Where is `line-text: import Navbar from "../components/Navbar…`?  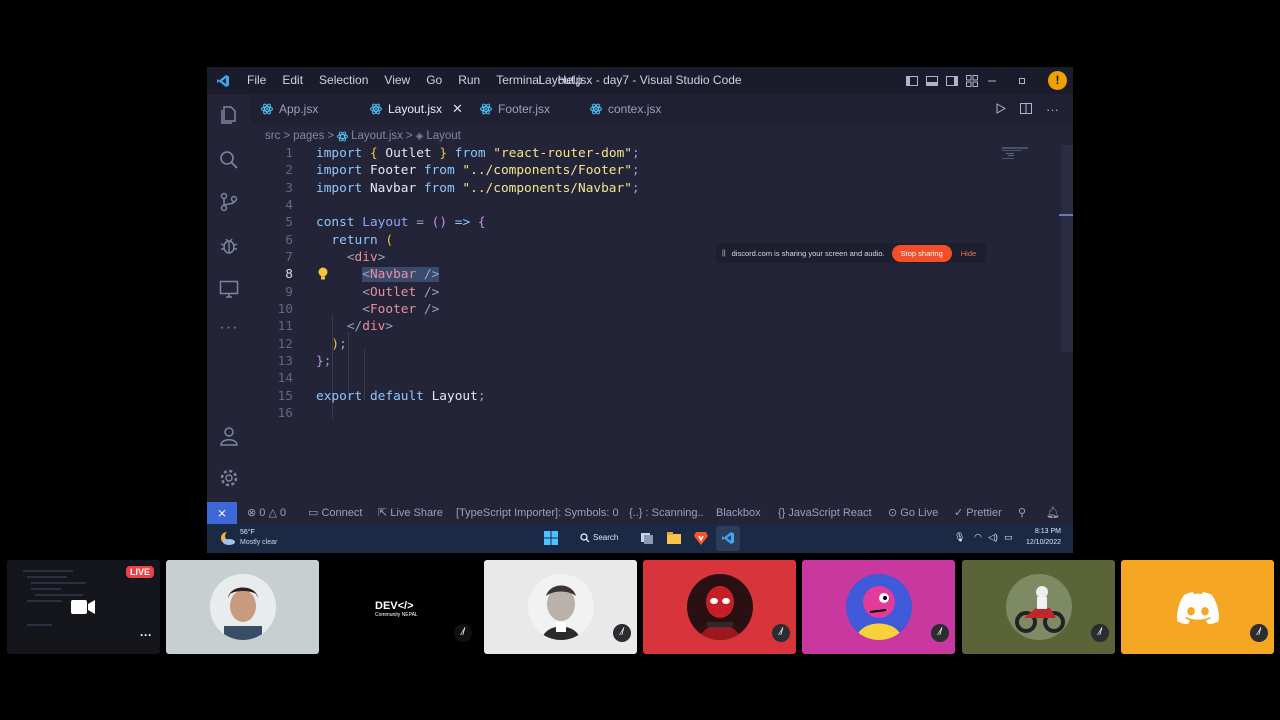
line-text: import Navbar from "../components/Navbar… is located at coordinates (478, 188).